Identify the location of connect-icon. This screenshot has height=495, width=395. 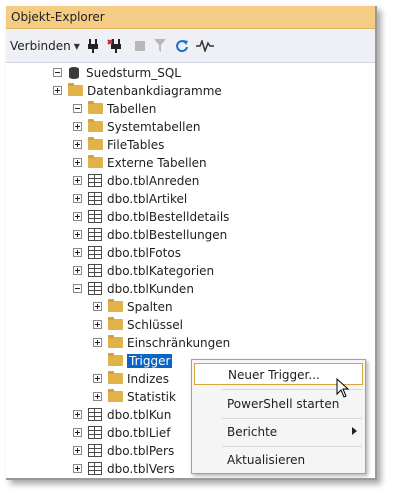
(93, 46).